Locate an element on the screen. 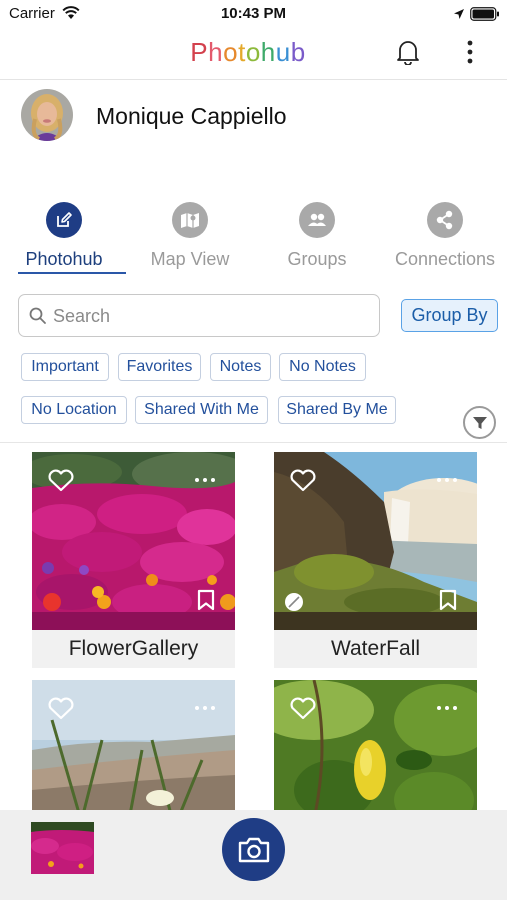 The width and height of the screenshot is (507, 900). filter-icon is located at coordinates (479, 422).